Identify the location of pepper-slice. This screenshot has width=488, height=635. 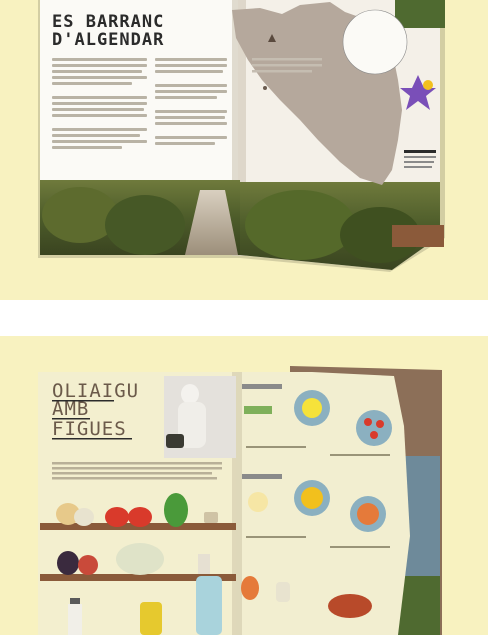
(258, 502).